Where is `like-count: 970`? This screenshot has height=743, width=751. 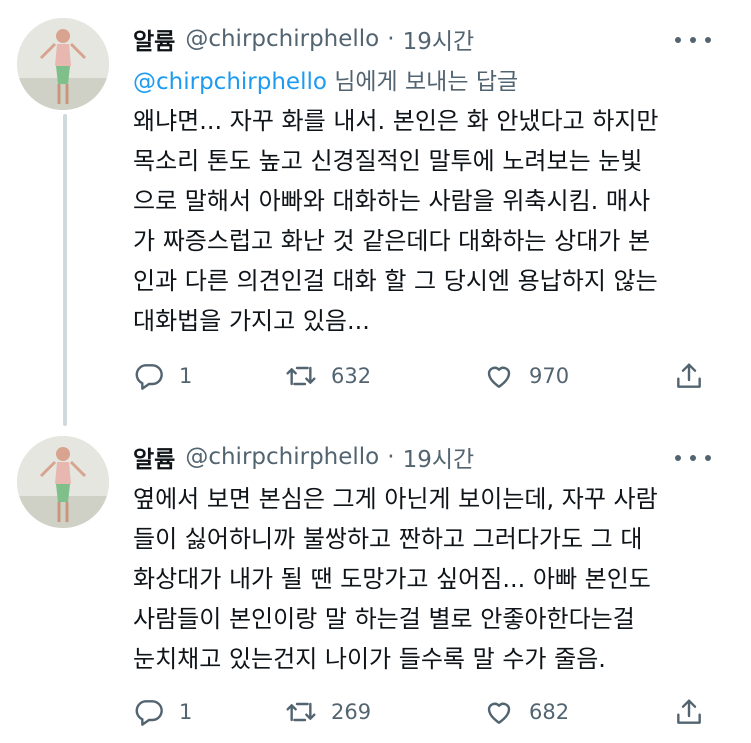 like-count: 970 is located at coordinates (549, 376).